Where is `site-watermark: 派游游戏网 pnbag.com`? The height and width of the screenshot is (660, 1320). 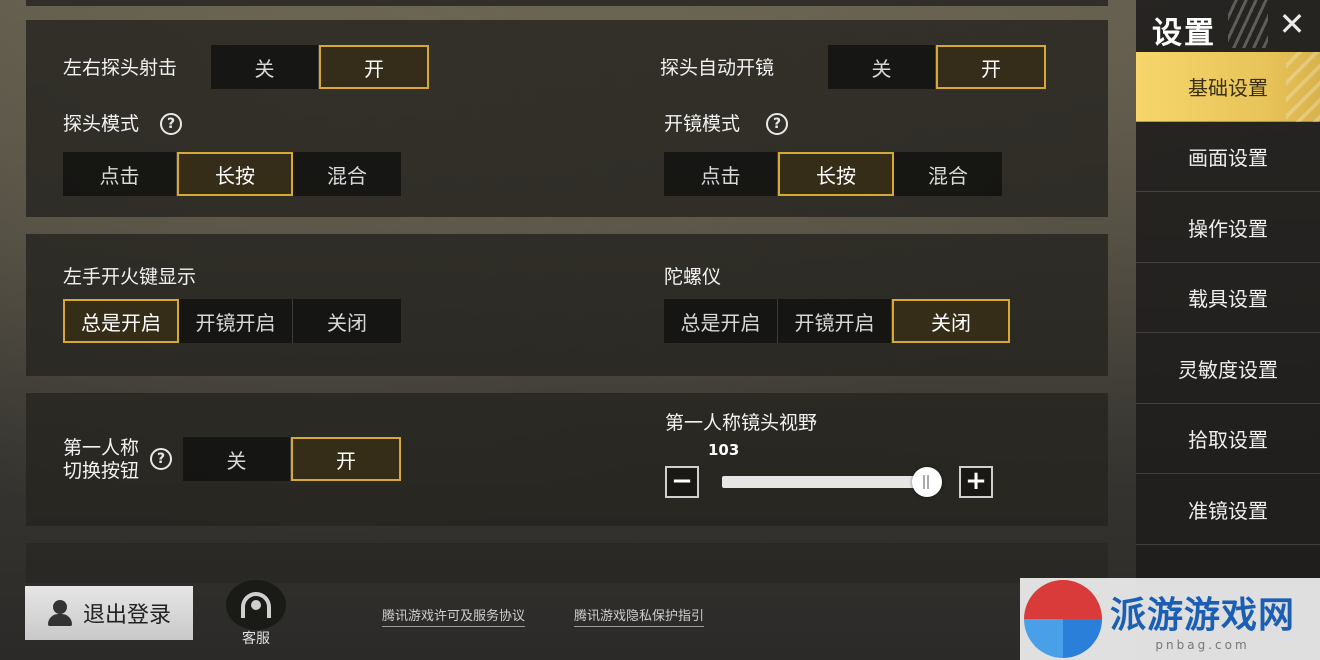 site-watermark: 派游游戏网 pnbag.com is located at coordinates (1170, 619).